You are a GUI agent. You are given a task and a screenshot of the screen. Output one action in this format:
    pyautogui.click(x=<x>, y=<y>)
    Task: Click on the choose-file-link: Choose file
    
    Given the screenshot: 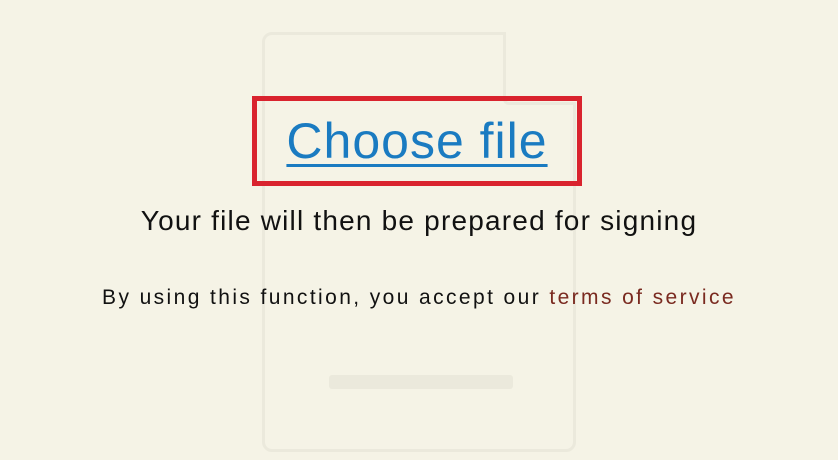 What is the action you would take?
    pyautogui.click(x=416, y=141)
    